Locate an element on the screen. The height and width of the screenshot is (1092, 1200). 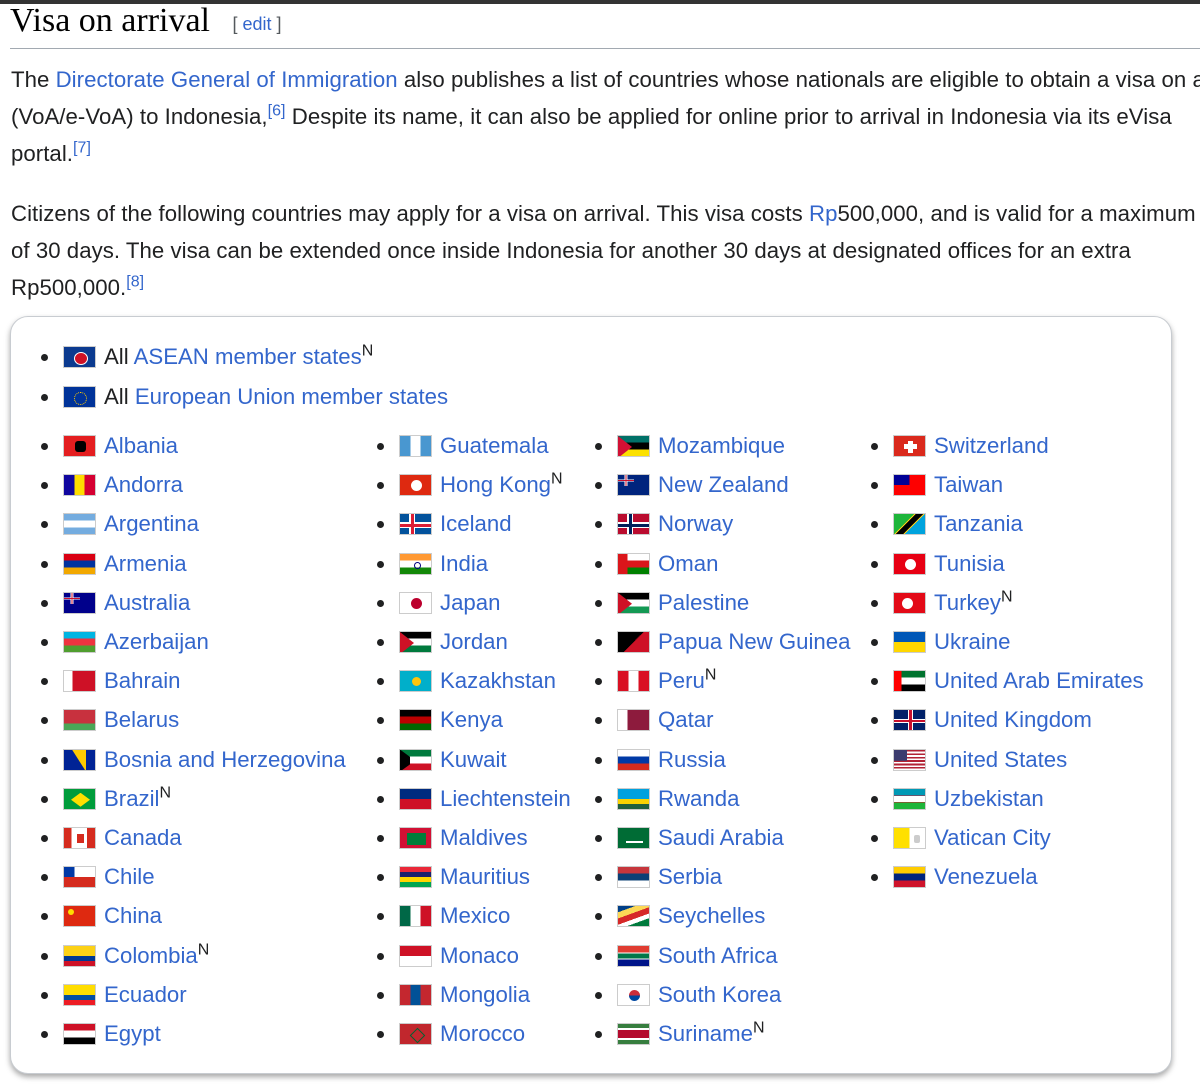
country-link: Mexico is located at coordinates (475, 915).